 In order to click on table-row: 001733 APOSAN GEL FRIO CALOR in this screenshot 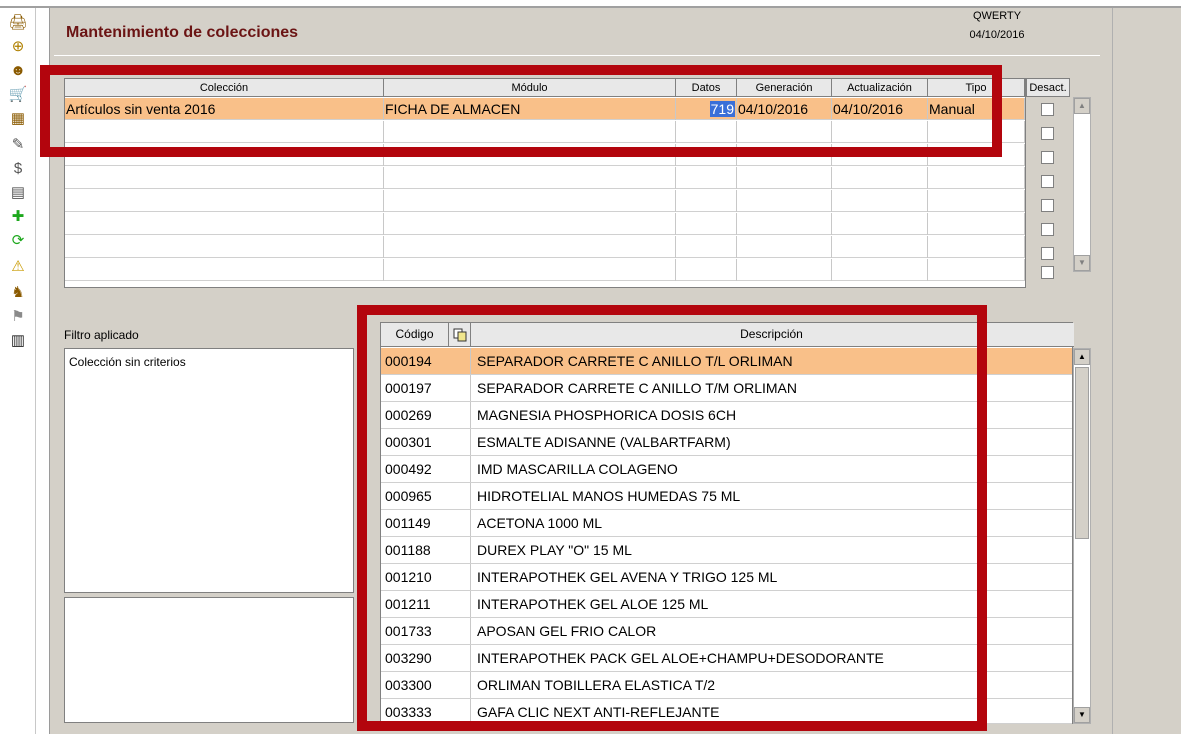, I will do `click(726, 631)`.